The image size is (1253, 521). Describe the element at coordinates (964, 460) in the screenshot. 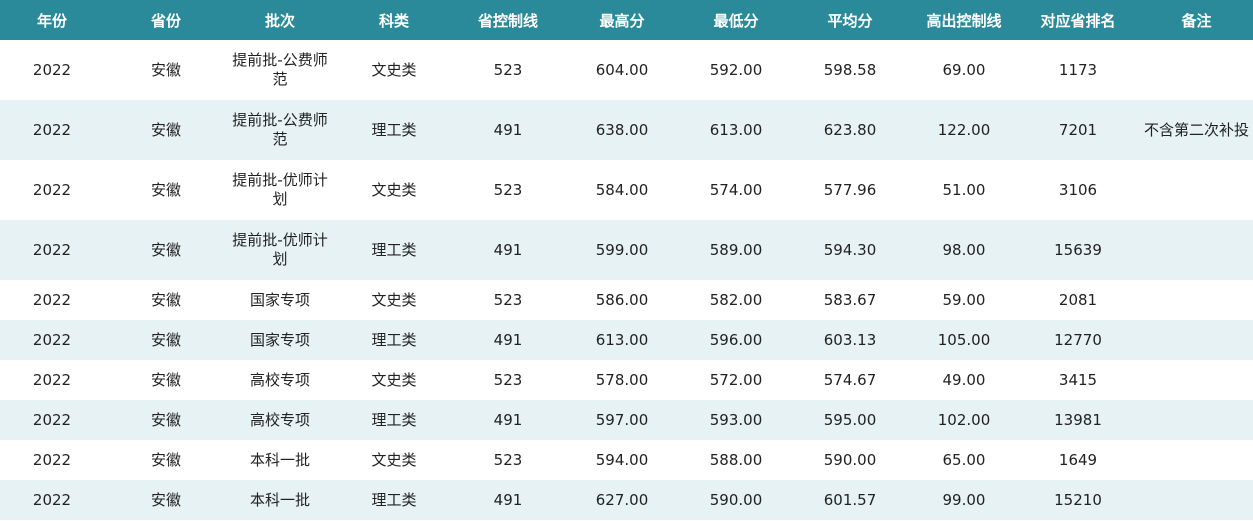

I see `cell-above-line: 65.00` at that location.